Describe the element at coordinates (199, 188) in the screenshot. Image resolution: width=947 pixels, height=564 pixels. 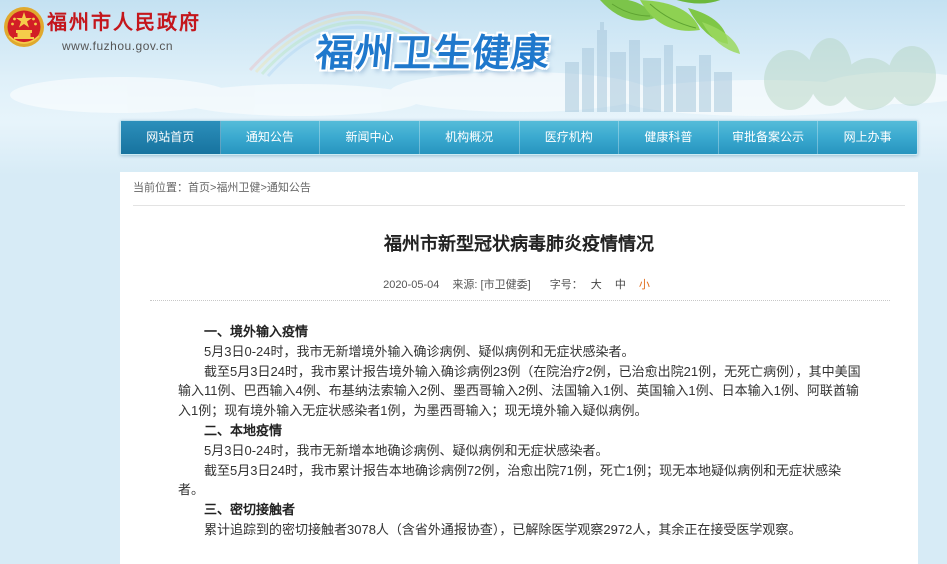
I see `breadcrumb-link-home: 首页` at that location.